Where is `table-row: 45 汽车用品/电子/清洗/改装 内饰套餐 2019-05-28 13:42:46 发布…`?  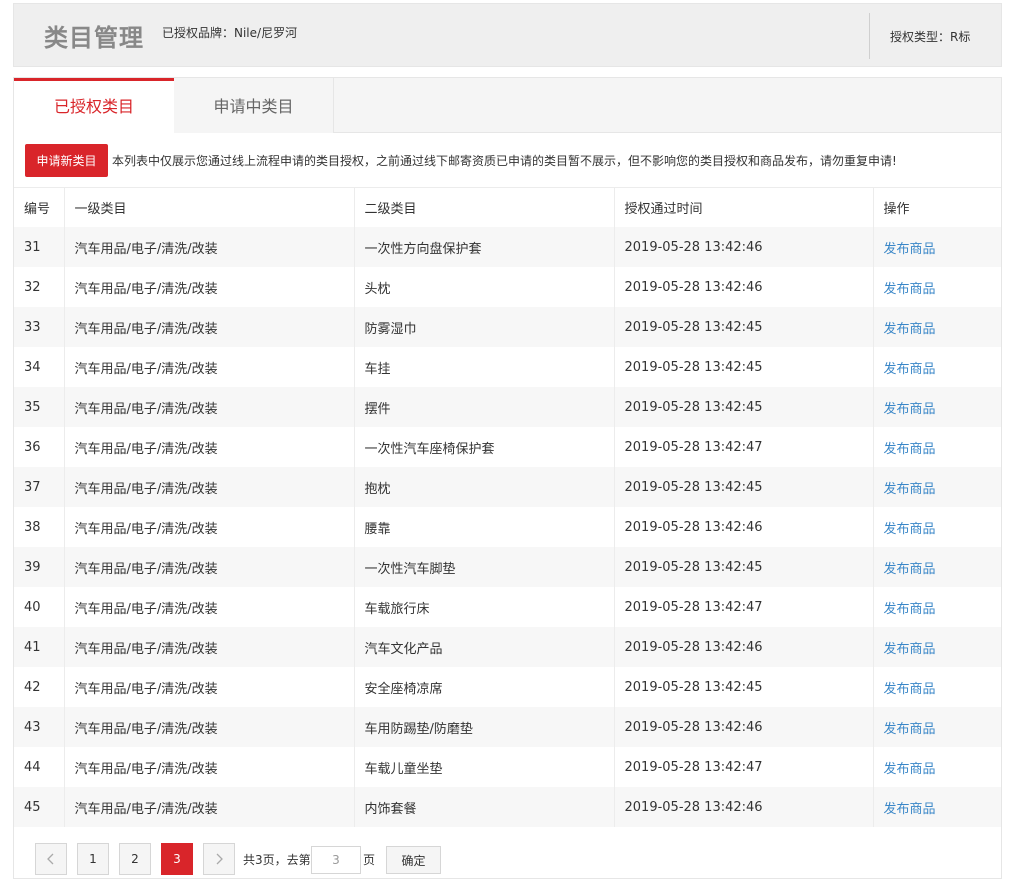 table-row: 45 汽车用品/电子/清洗/改装 内饰套餐 2019-05-28 13:42:46 发布… is located at coordinates (507, 807).